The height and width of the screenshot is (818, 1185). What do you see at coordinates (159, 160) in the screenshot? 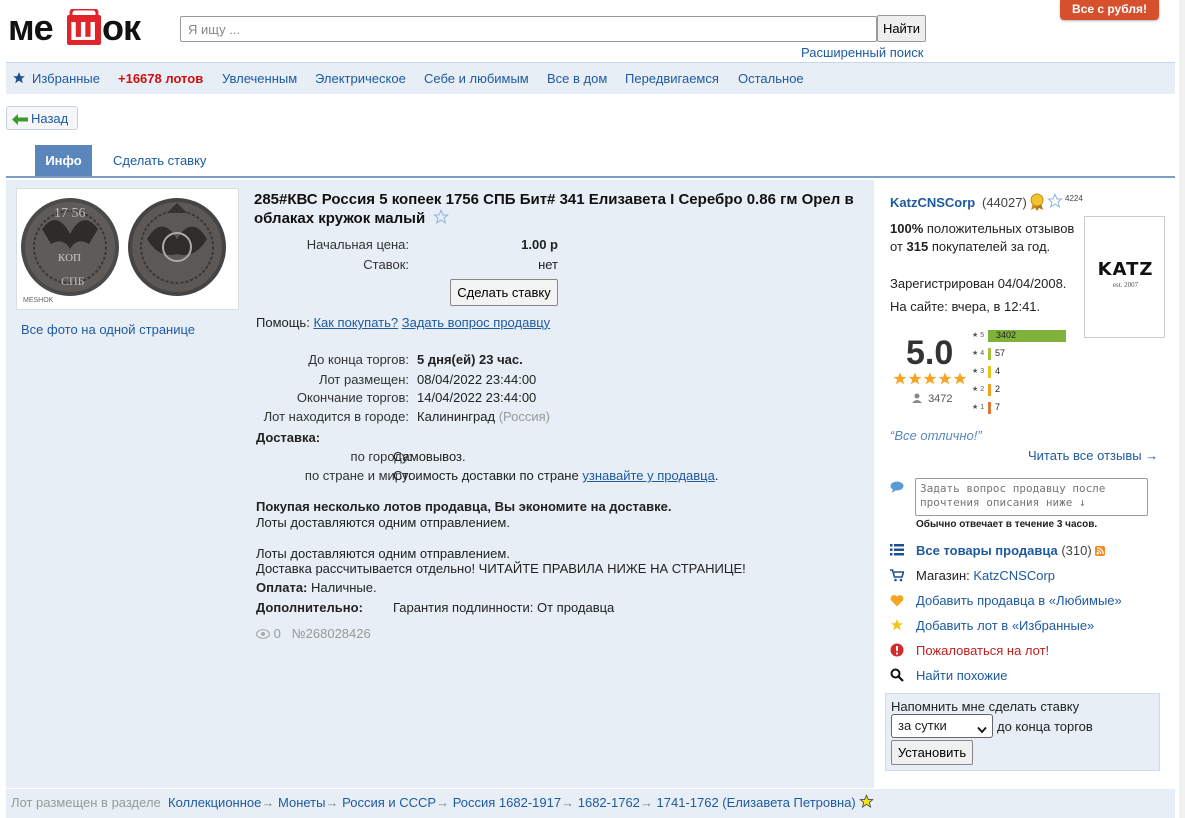
I see `tab-make-bid: Сделать ставку` at bounding box center [159, 160].